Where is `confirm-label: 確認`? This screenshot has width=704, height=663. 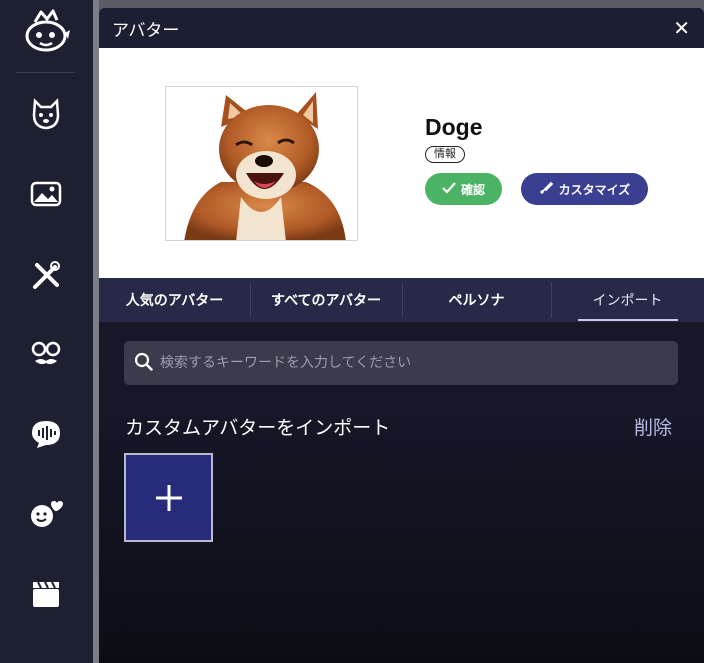 confirm-label: 確認 is located at coordinates (472, 189).